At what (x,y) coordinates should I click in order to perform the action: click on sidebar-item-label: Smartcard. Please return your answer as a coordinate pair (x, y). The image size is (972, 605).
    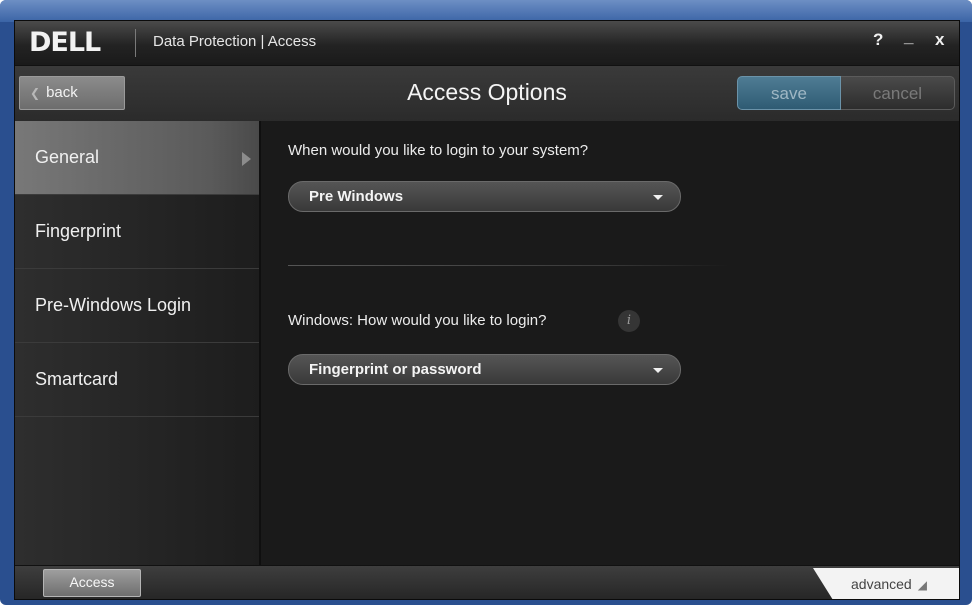
    Looking at the image, I should click on (77, 379).